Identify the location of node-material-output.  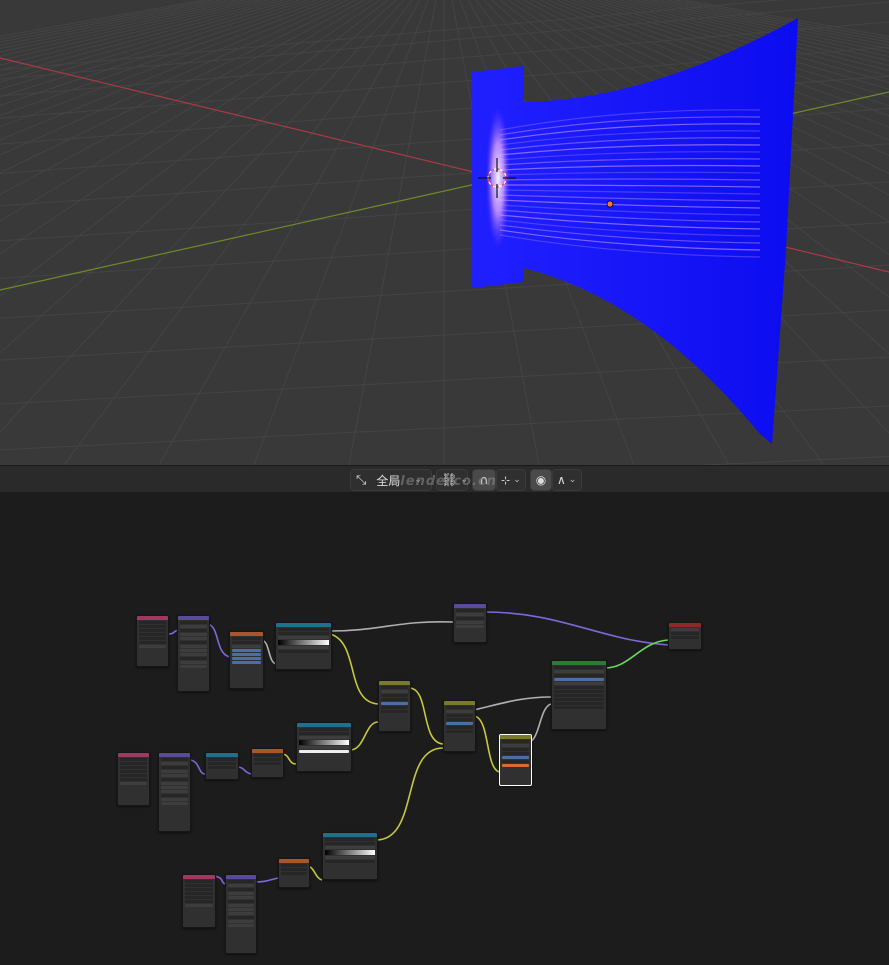
(685, 636).